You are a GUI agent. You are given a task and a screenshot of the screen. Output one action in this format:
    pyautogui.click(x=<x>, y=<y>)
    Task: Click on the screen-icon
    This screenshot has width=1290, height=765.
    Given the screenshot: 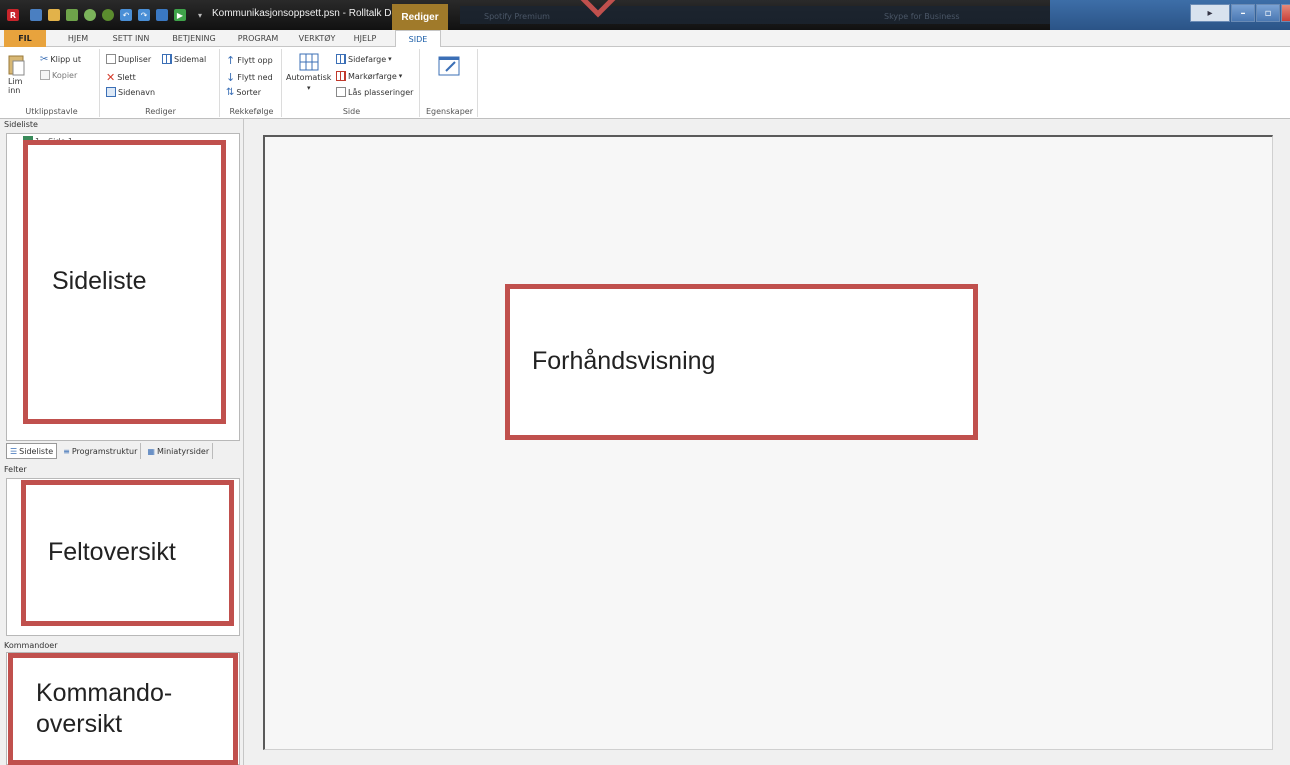 What is the action you would take?
    pyautogui.click(x=162, y=15)
    